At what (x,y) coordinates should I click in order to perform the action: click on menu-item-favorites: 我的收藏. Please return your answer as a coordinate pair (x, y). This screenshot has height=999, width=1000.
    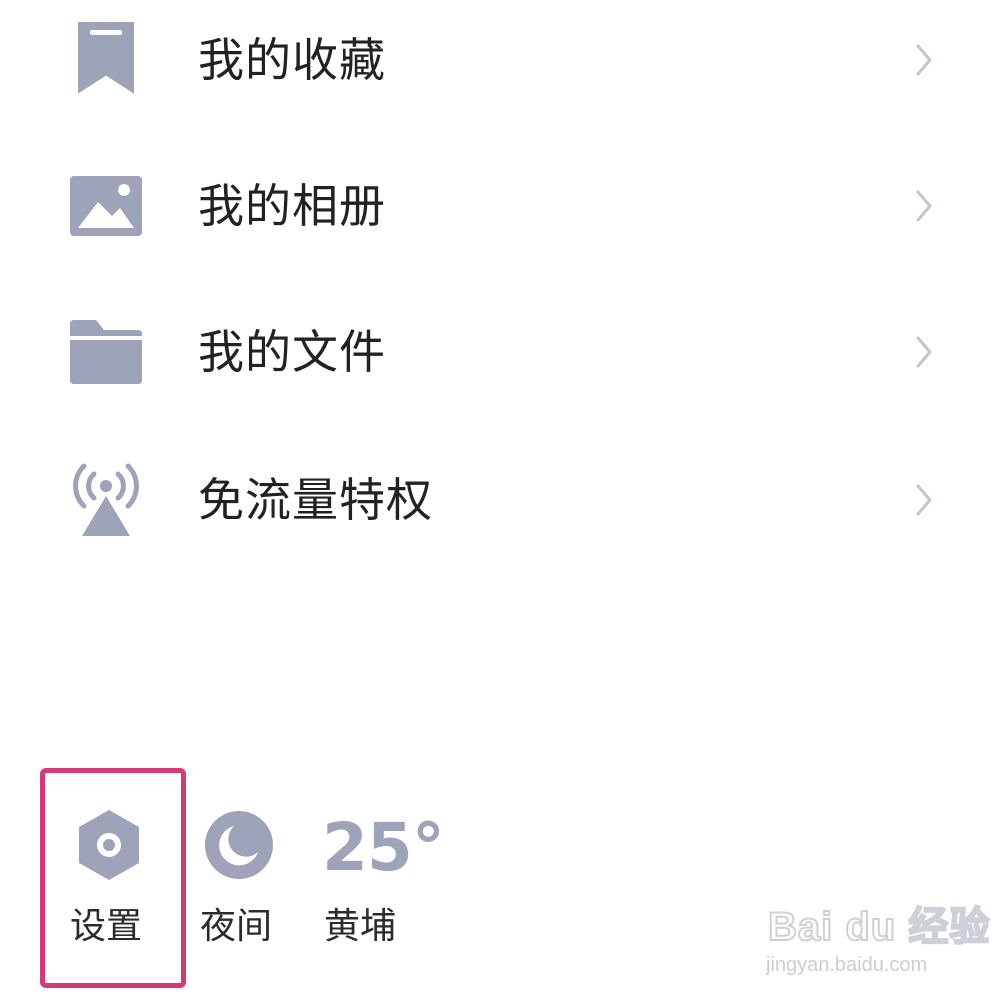
    Looking at the image, I should click on (500, 60).